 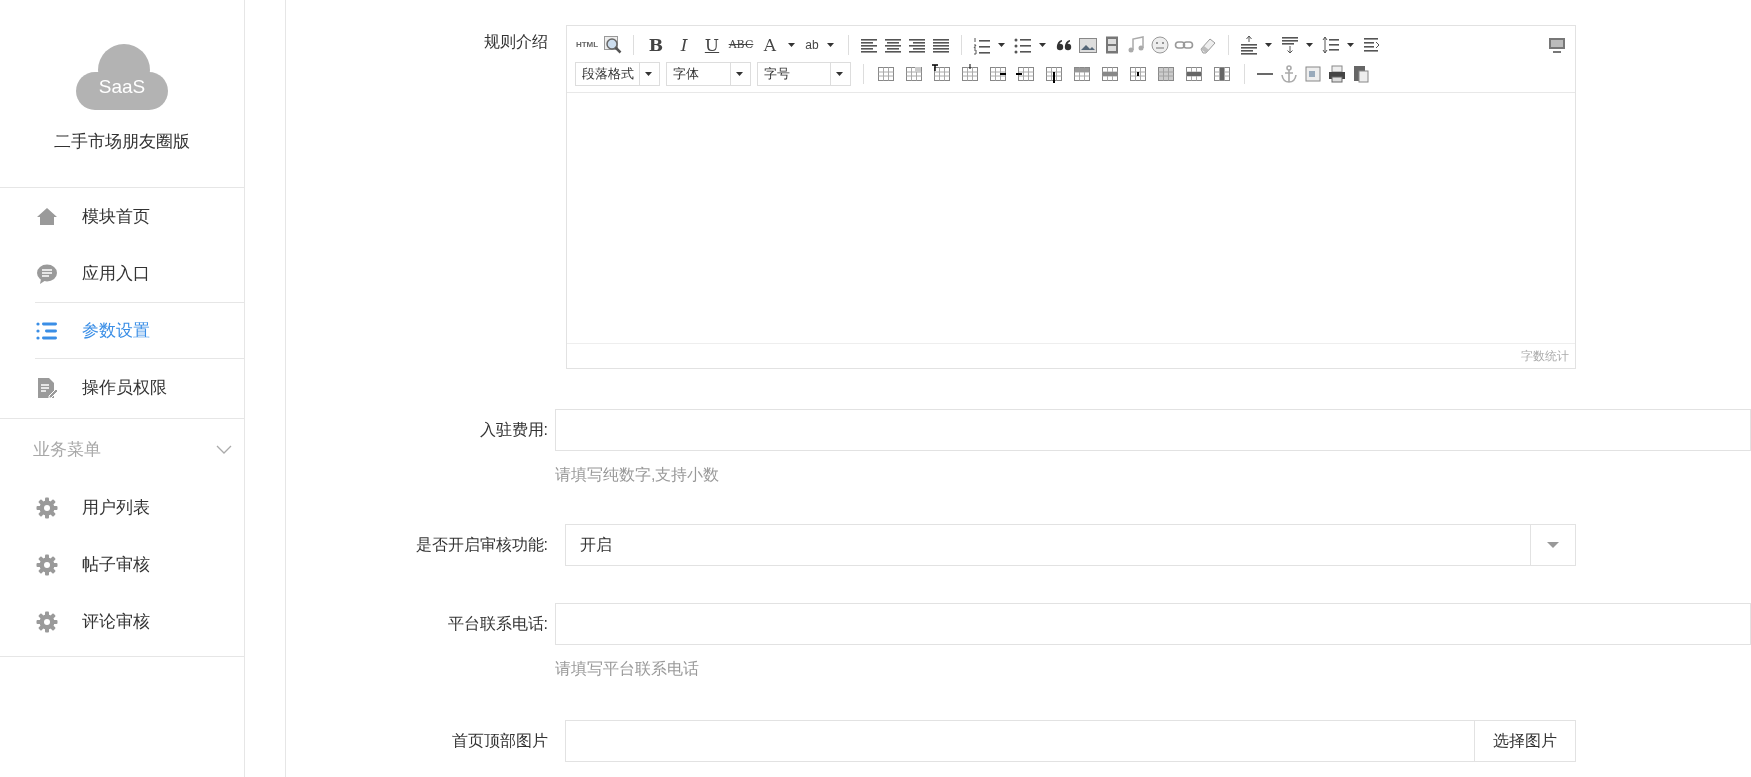 I want to click on sidebar-item: 应用入口, so click(x=122, y=273).